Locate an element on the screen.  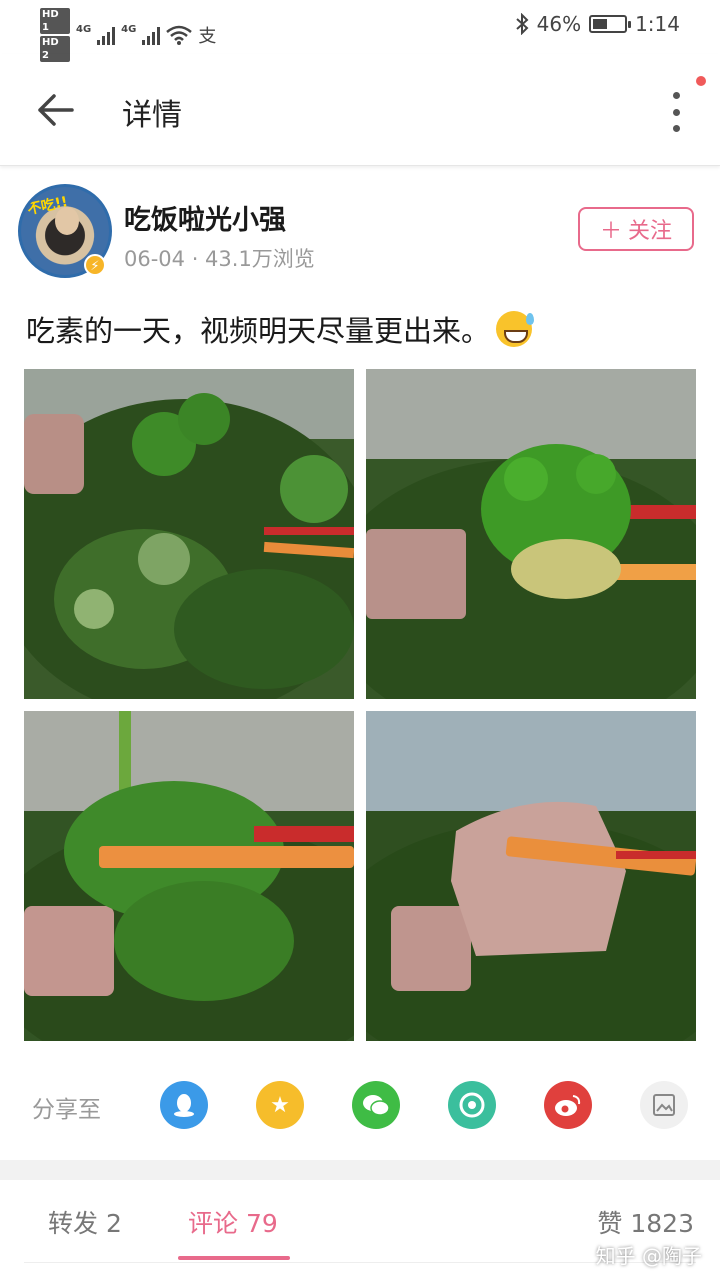
author-name: 吃饭啦光小强 is located at coordinates (205, 217).